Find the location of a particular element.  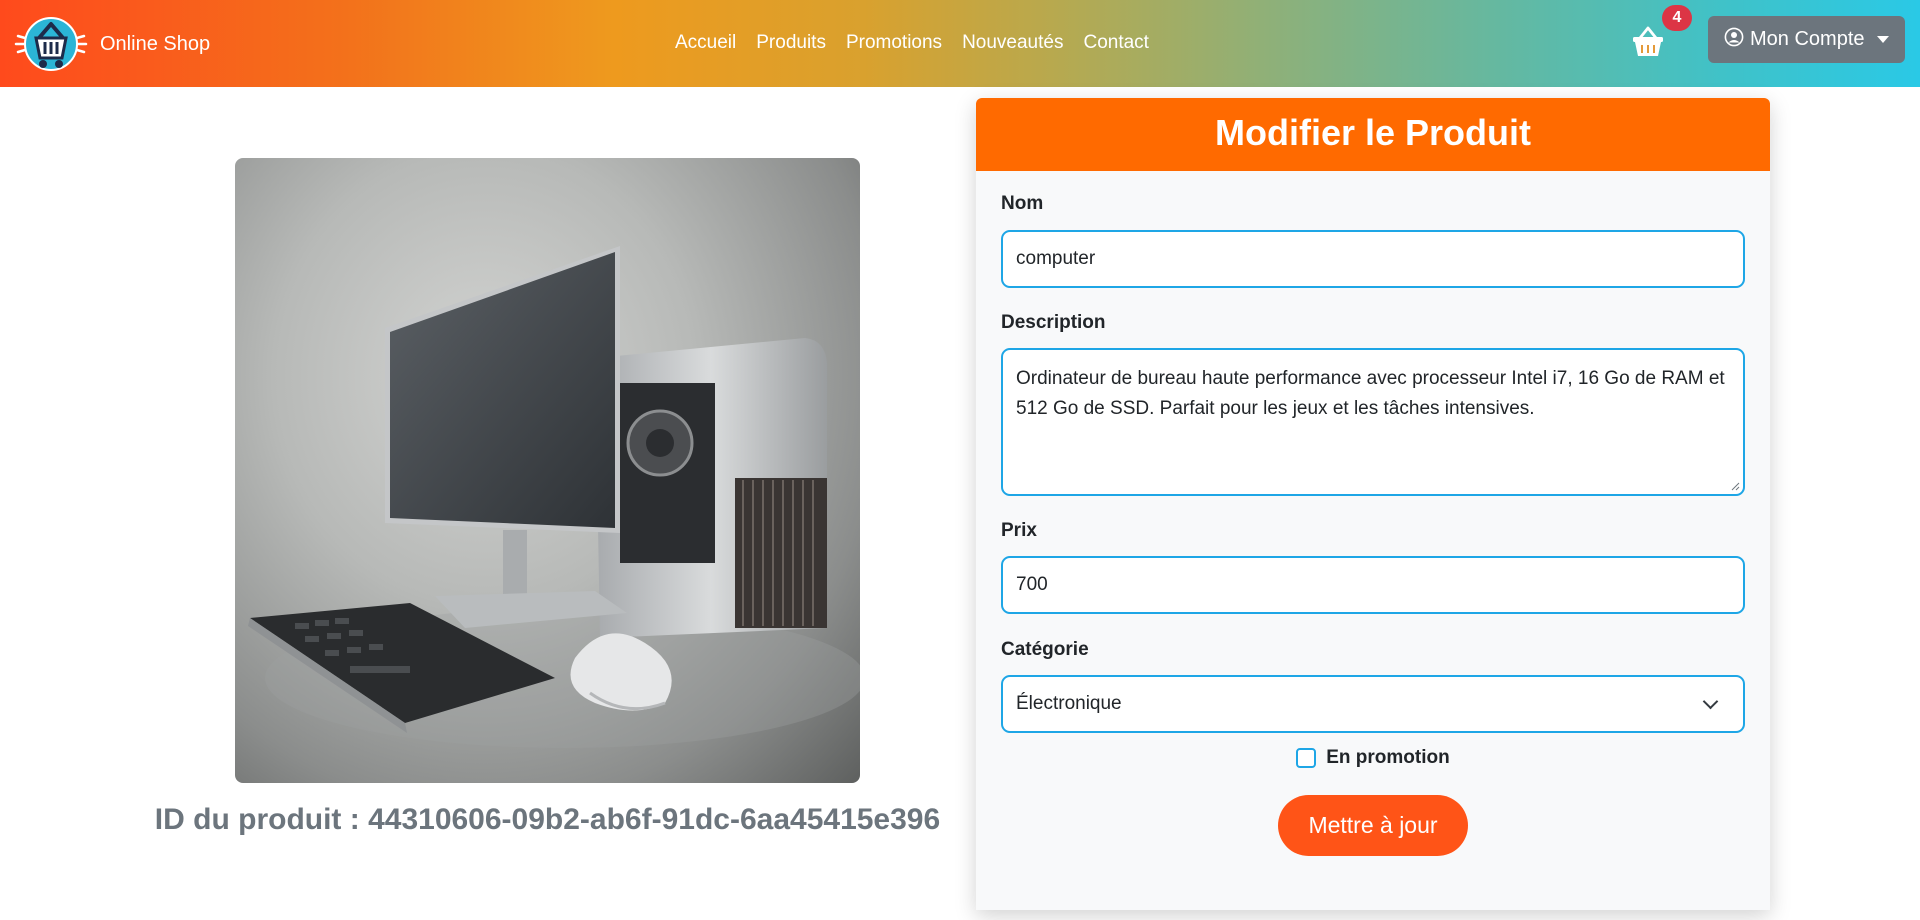

shopping-basket-logo-icon is located at coordinates (51, 44).